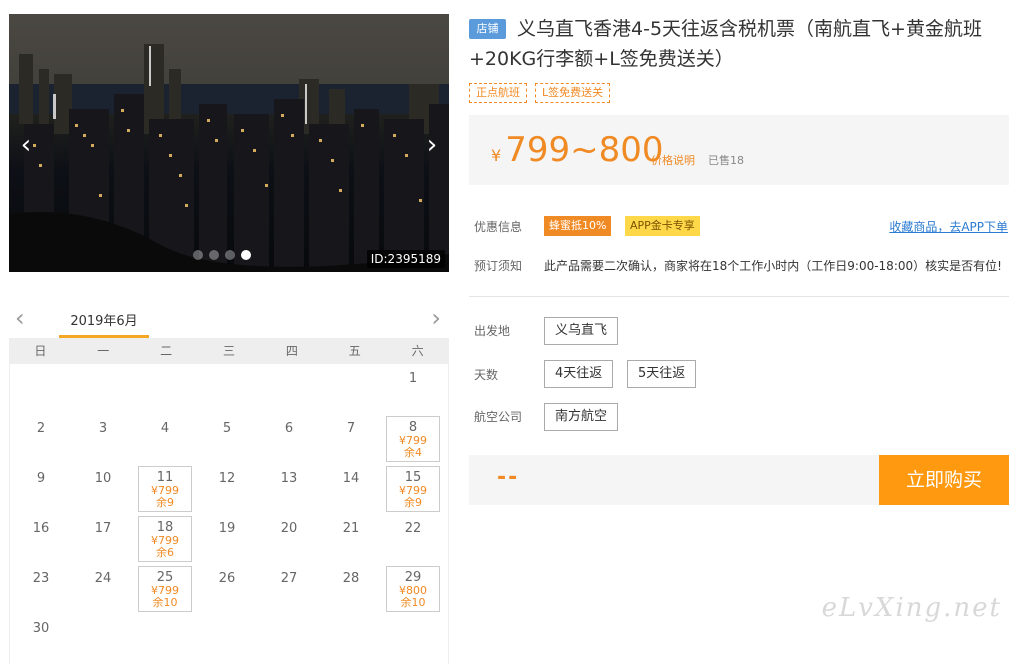  Describe the element at coordinates (165, 489) in the screenshot. I see `calendar-day-available: 11 ¥799 余9` at that location.